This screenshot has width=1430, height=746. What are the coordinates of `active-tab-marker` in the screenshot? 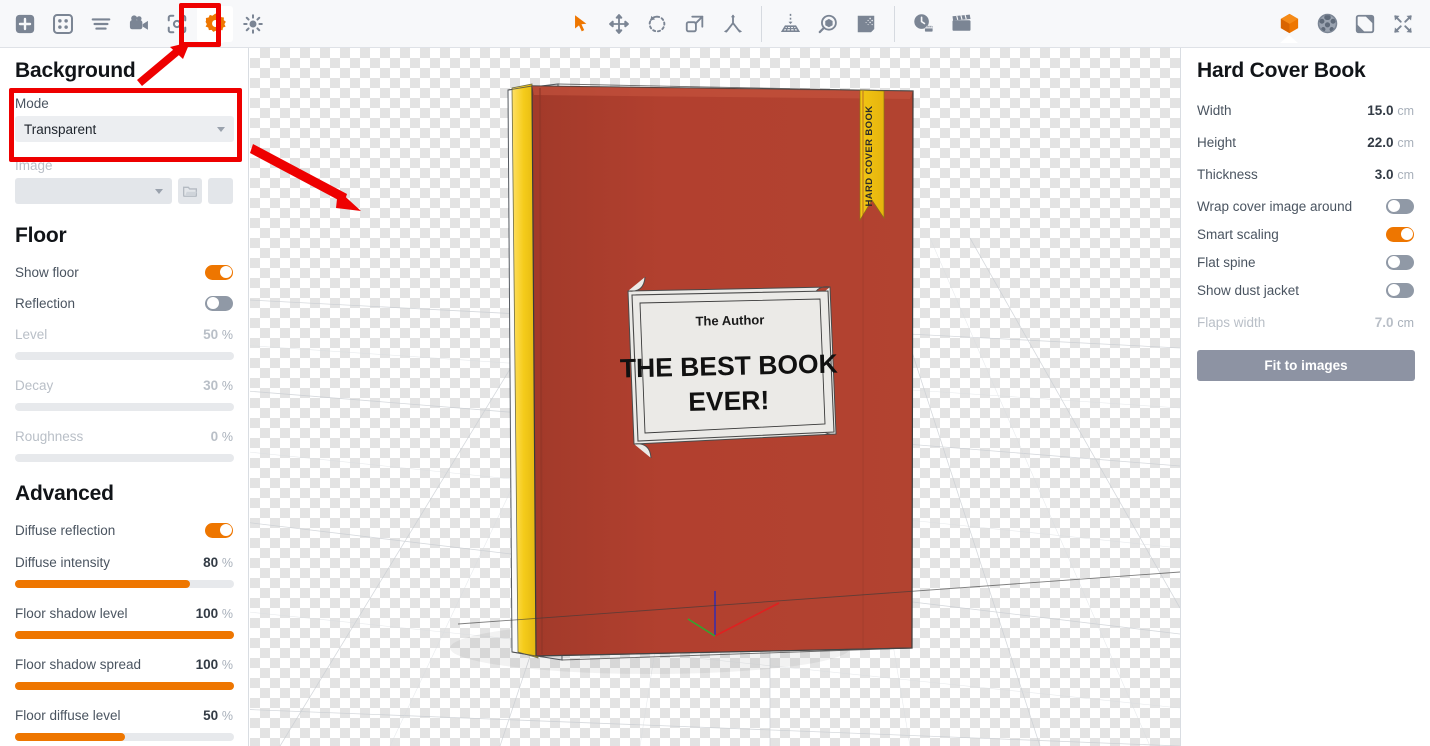 It's located at (215, 38).